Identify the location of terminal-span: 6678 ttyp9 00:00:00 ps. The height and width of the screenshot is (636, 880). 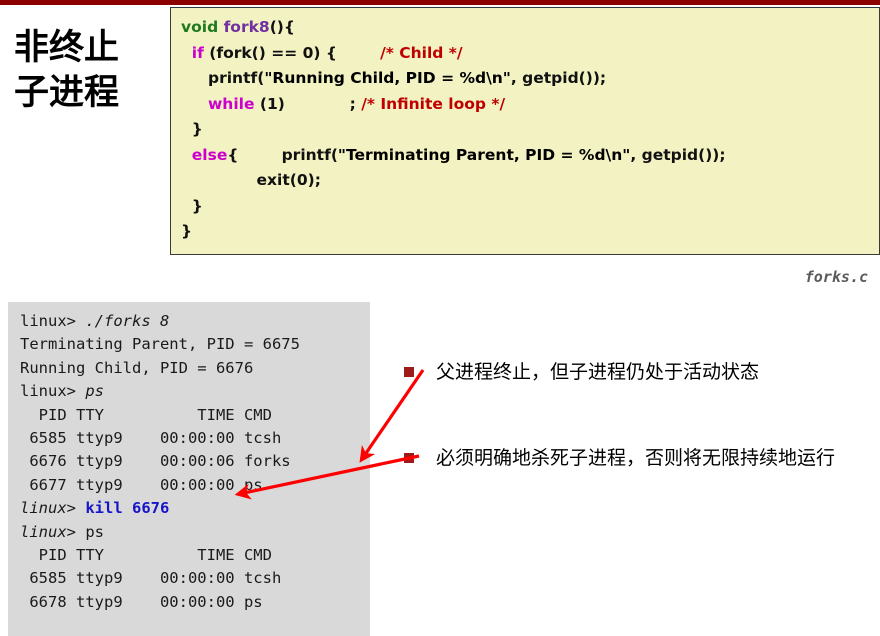
(141, 601).